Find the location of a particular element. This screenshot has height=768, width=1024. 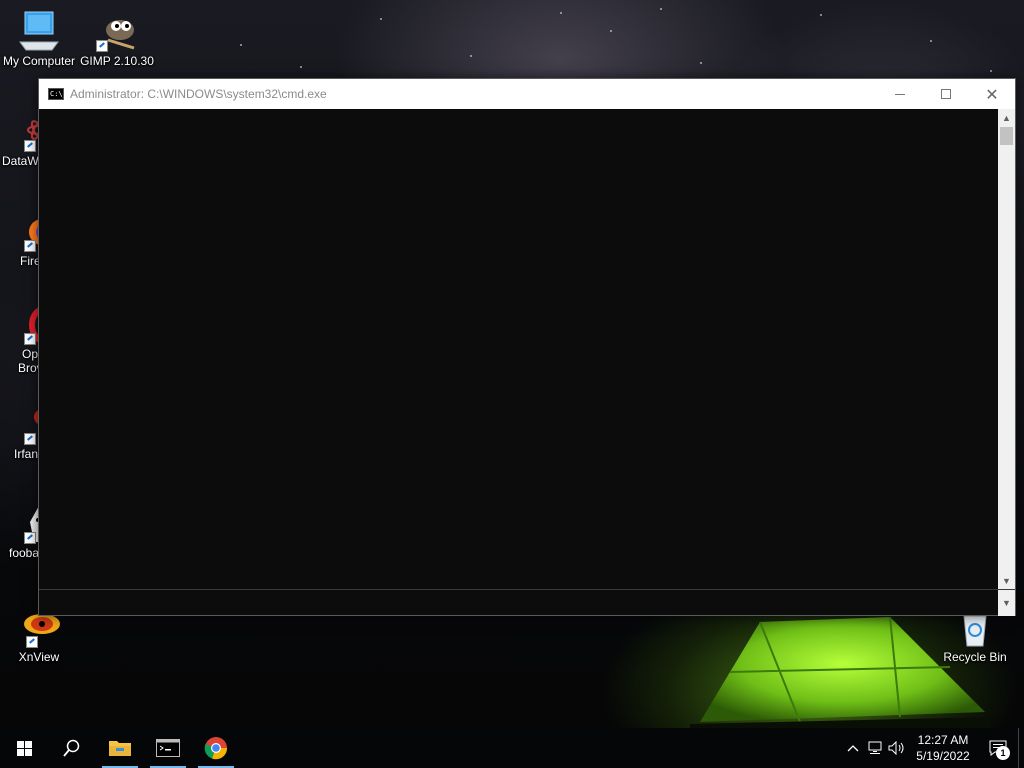

network-button is located at coordinates (875, 748).